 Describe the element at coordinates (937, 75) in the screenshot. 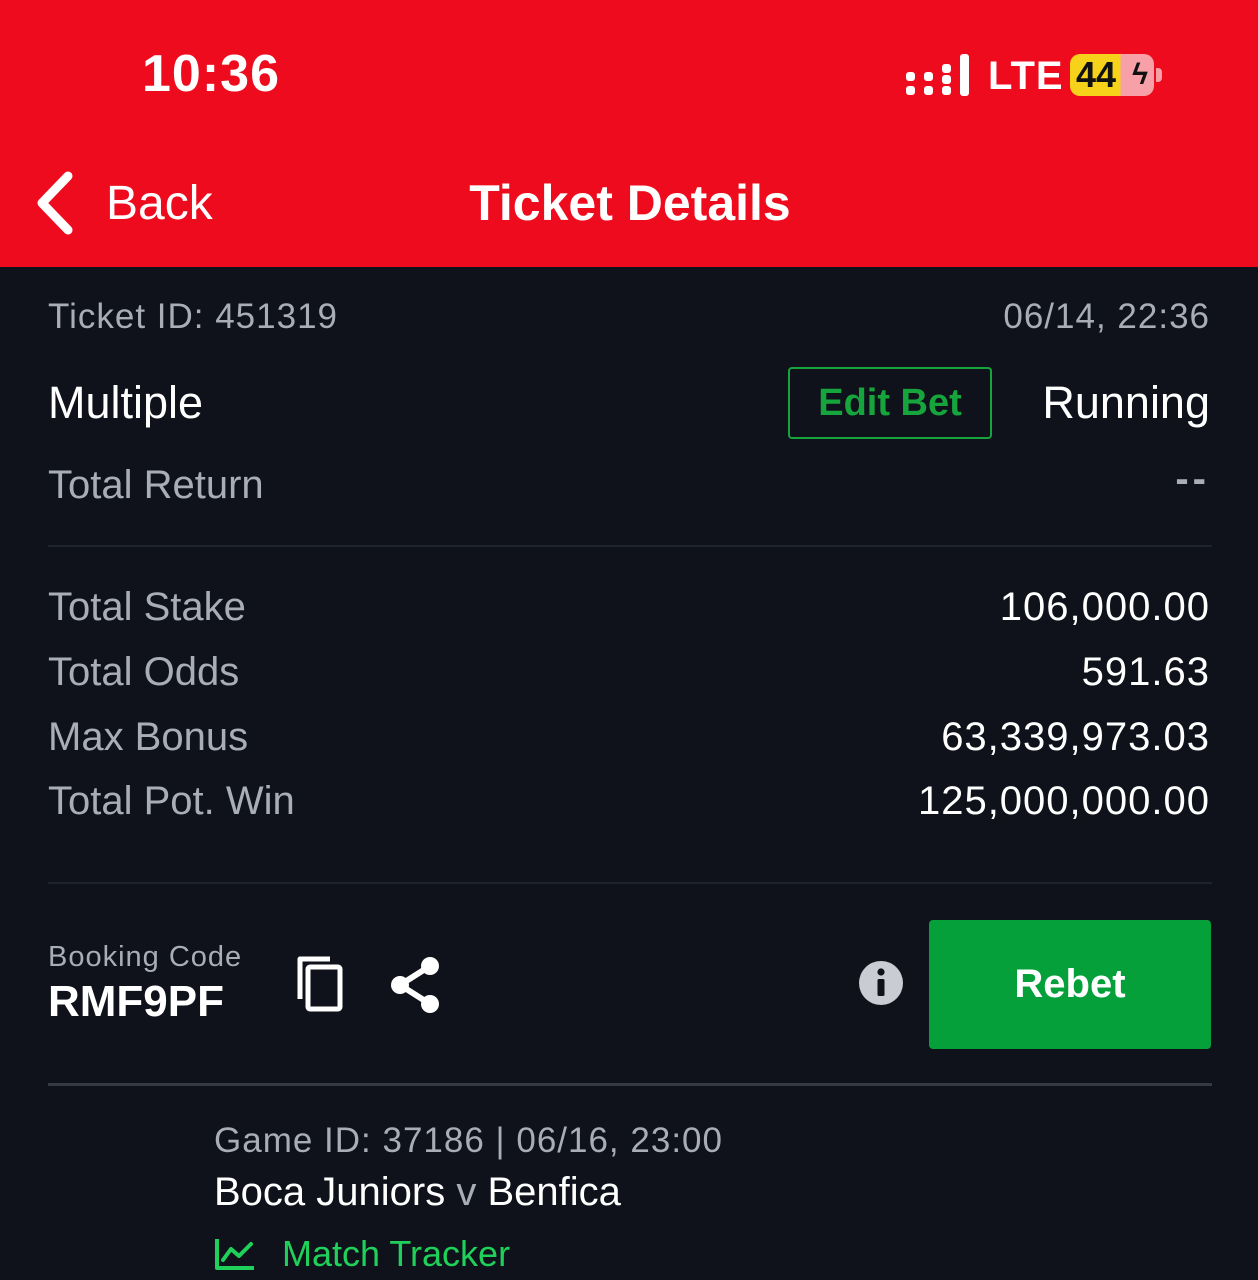

I see `signal-icon` at that location.